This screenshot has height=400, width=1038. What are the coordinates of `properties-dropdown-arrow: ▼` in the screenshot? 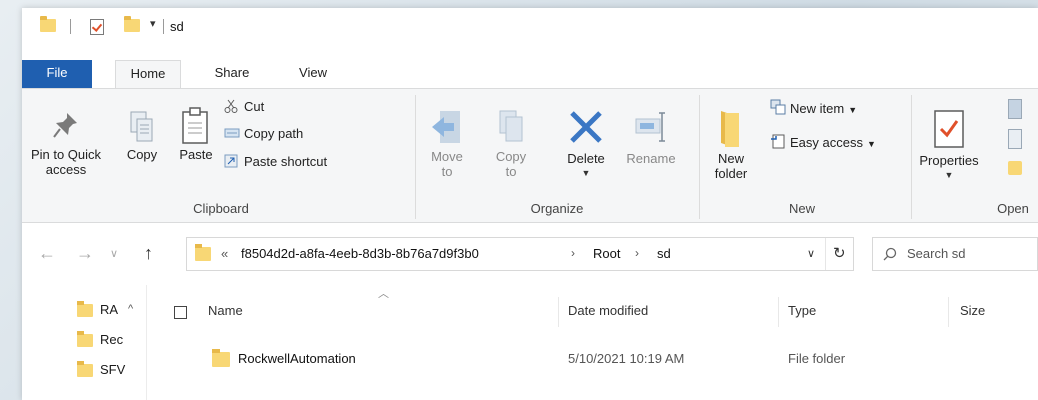 It's located at (949, 175).